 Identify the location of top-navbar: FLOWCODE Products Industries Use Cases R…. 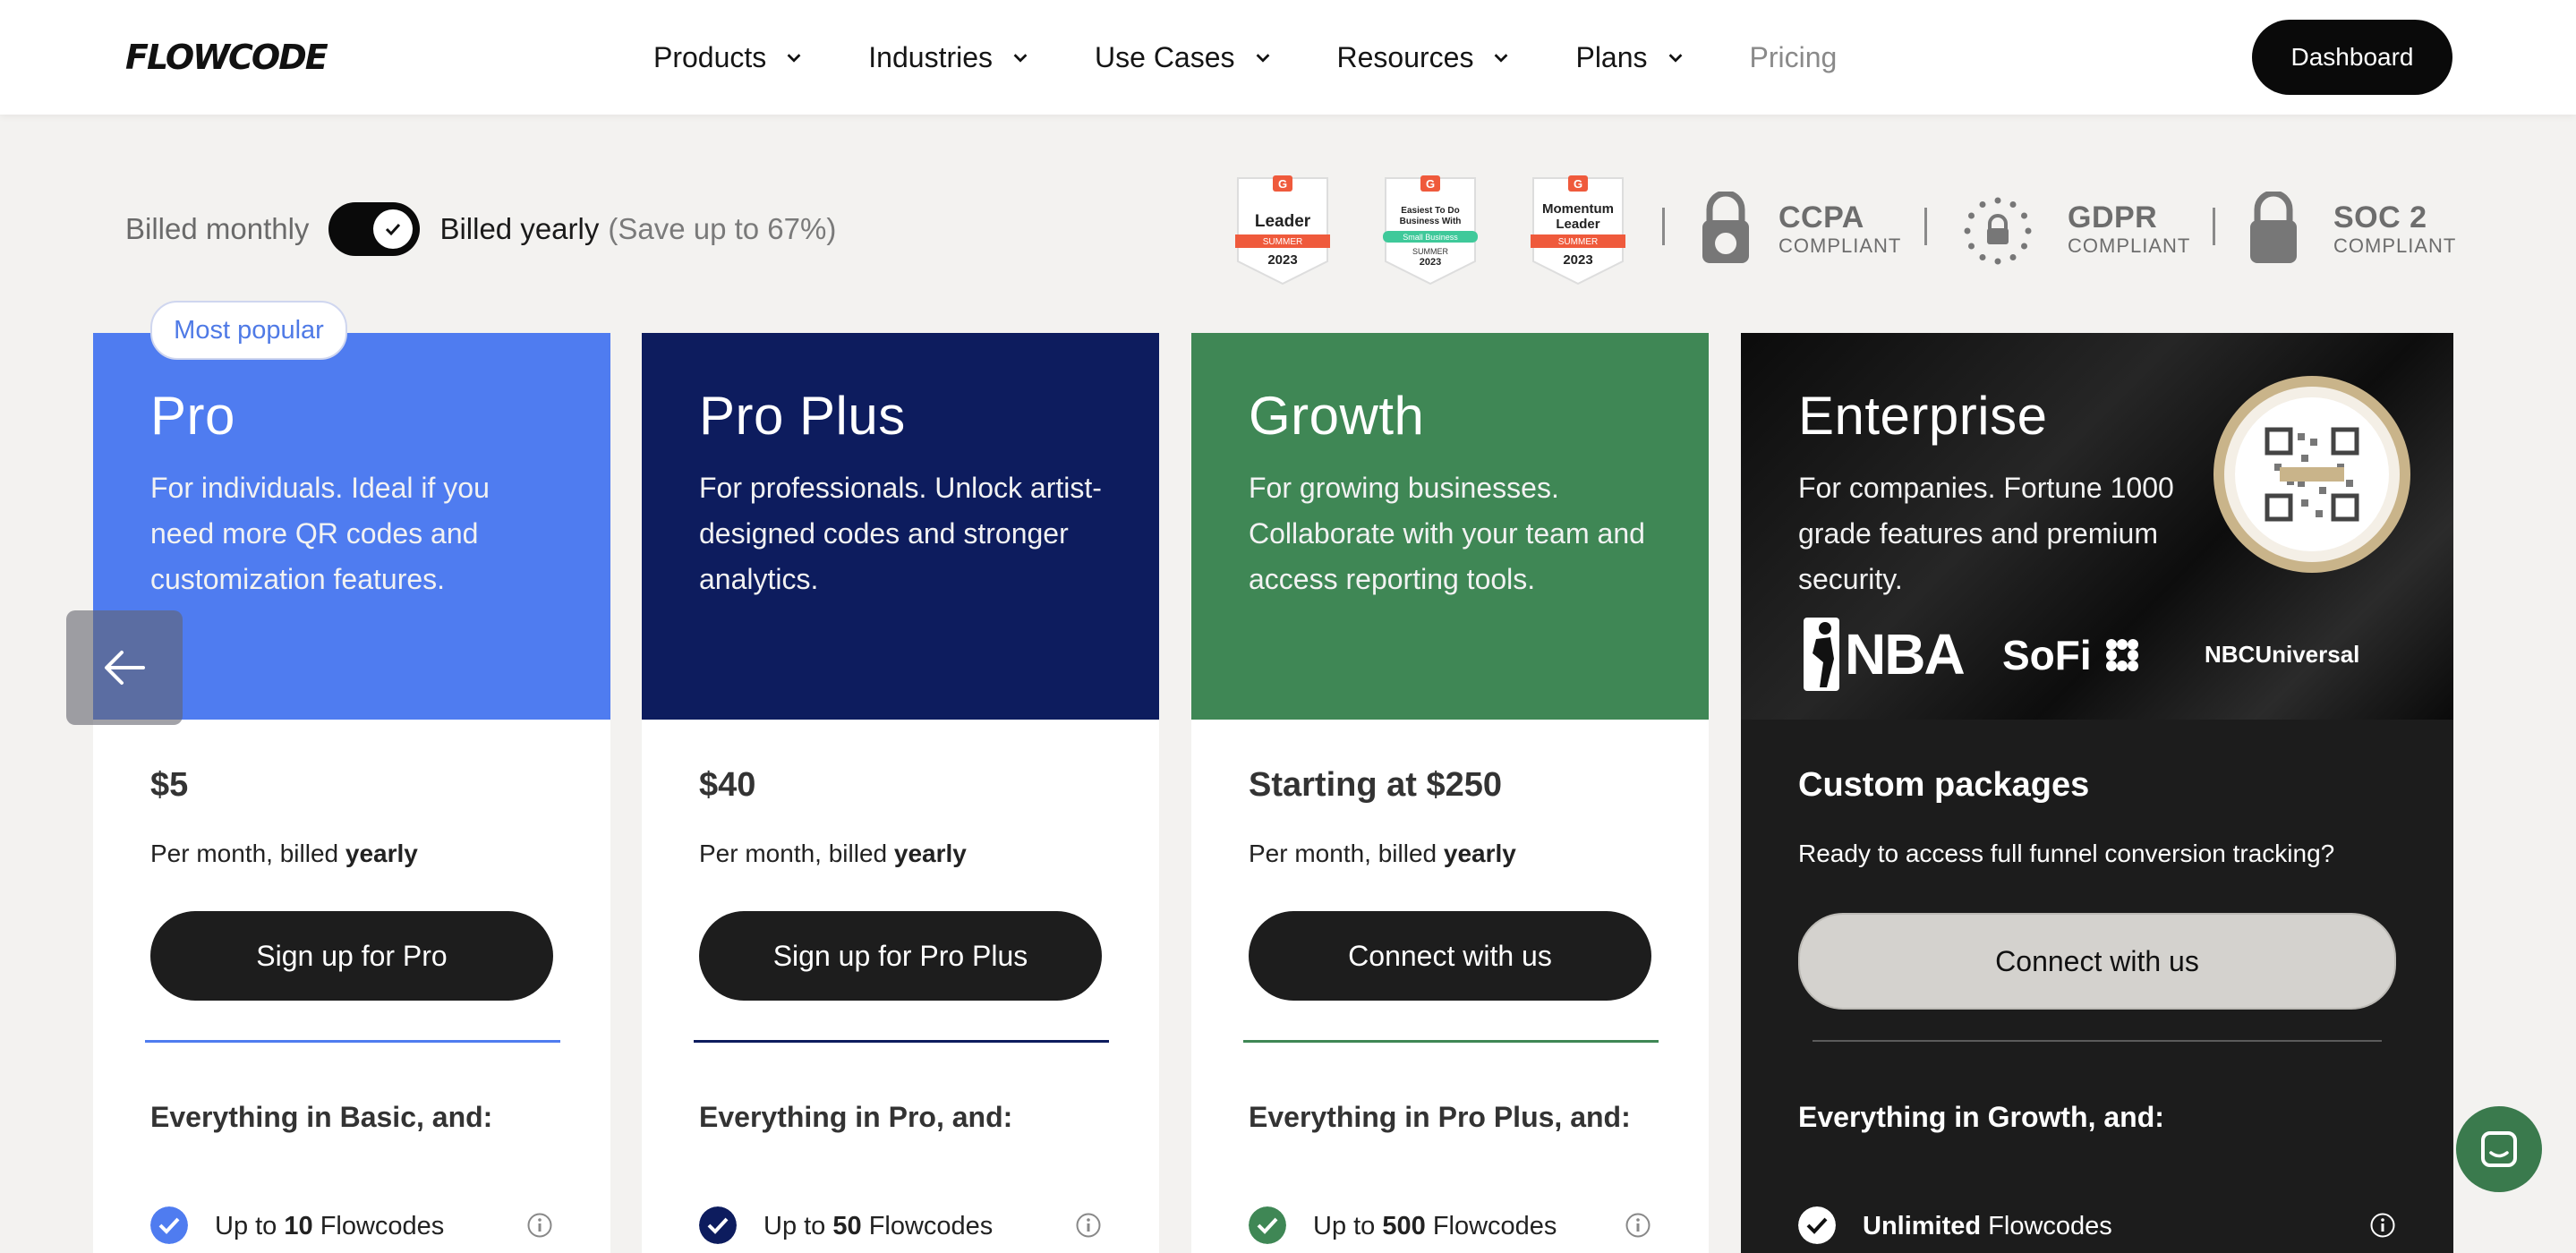
(1288, 57).